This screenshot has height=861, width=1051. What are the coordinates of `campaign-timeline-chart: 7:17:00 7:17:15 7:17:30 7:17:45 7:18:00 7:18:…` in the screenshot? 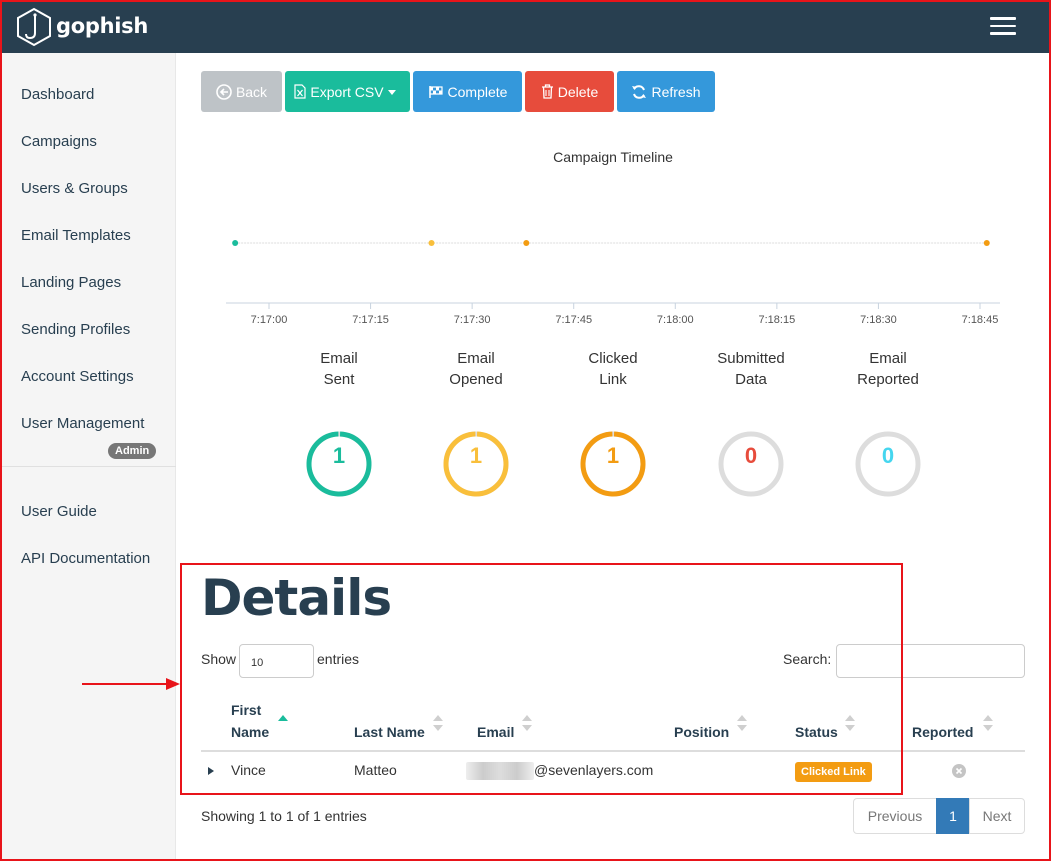 It's located at (613, 283).